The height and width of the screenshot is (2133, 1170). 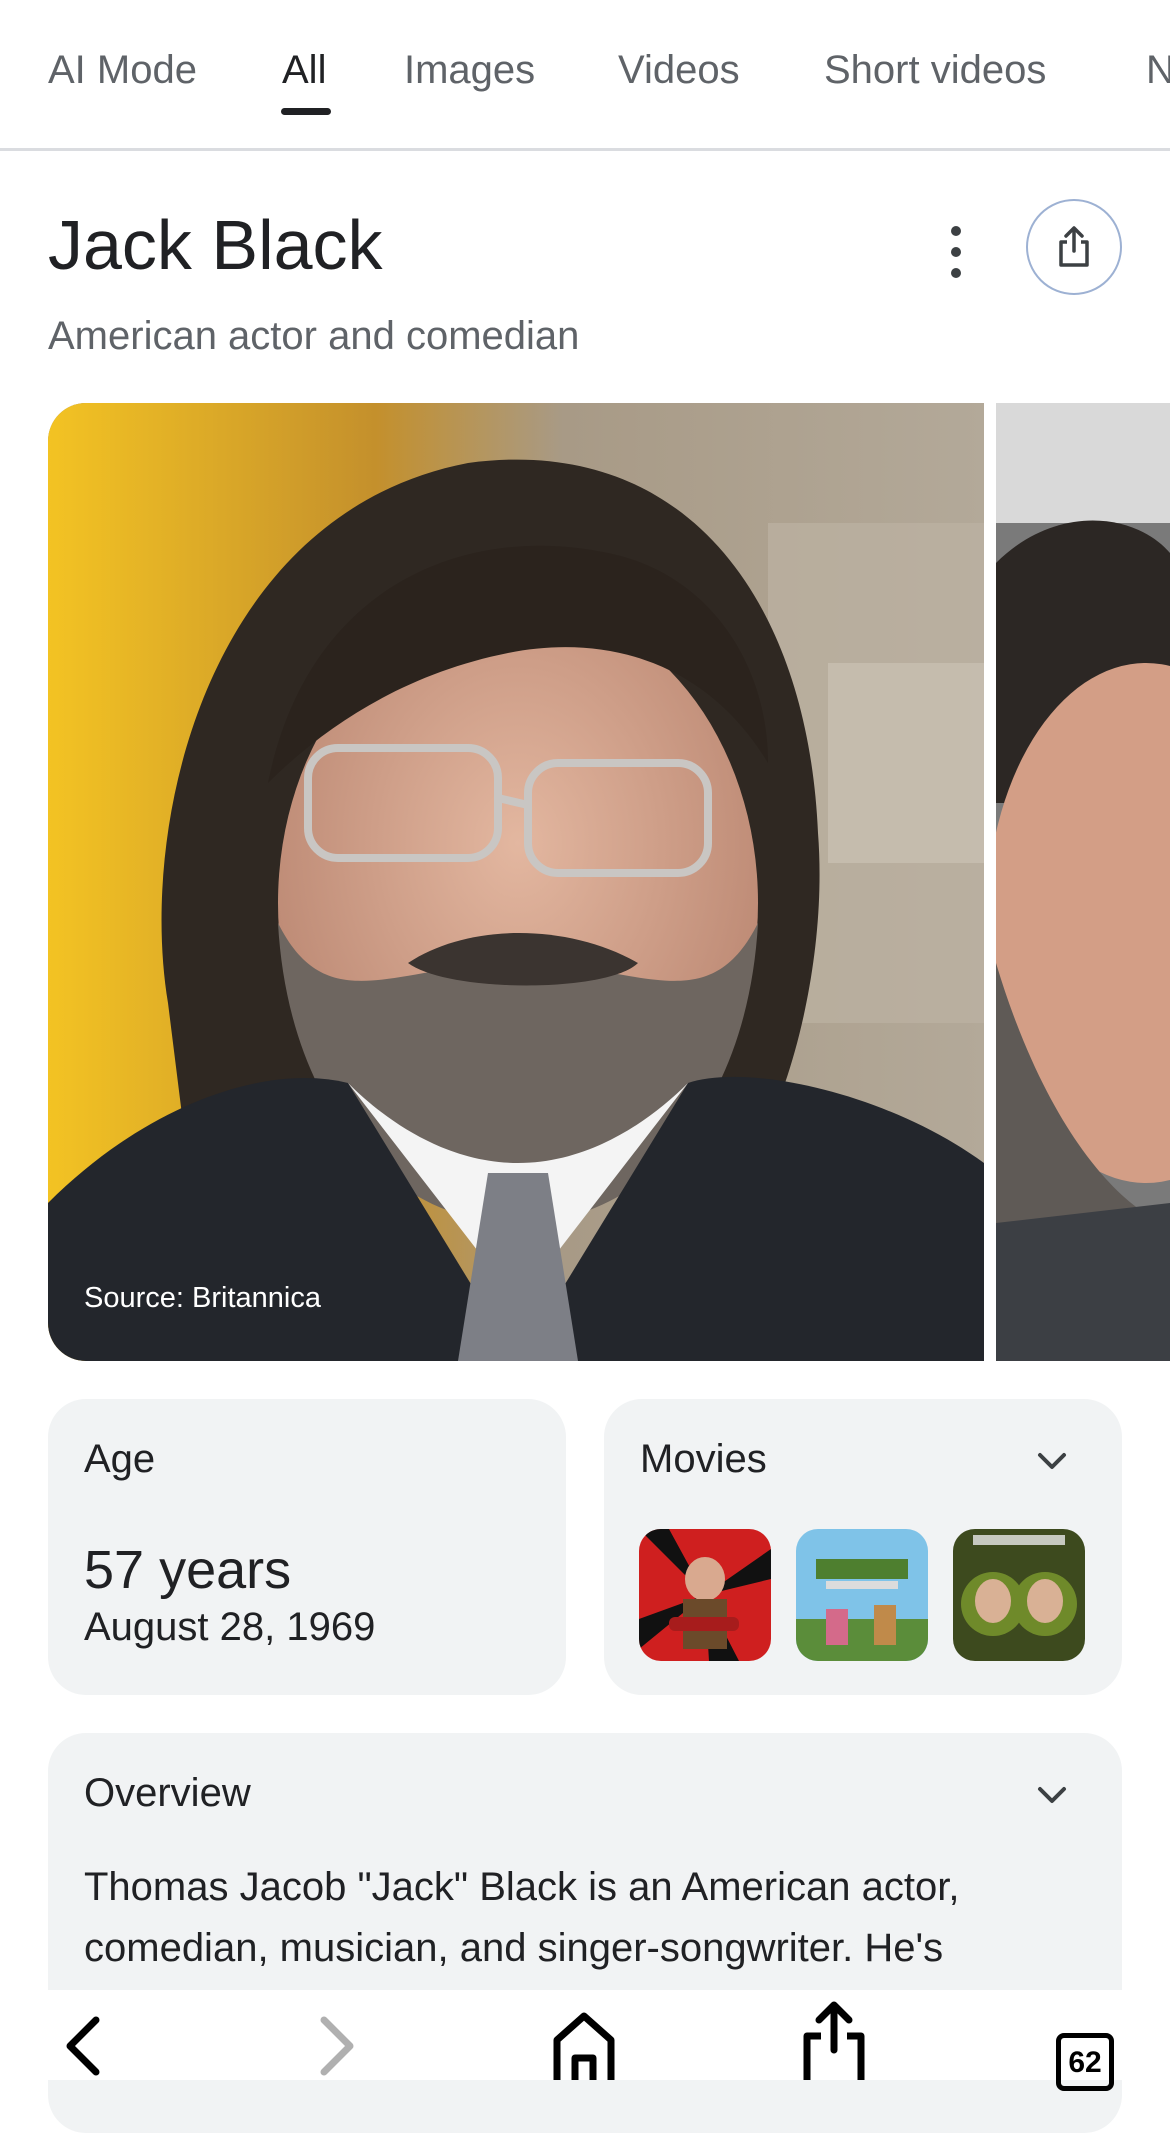 I want to click on search-tabs: AI Mode All Images Videos Short videos N, so click(x=585, y=75).